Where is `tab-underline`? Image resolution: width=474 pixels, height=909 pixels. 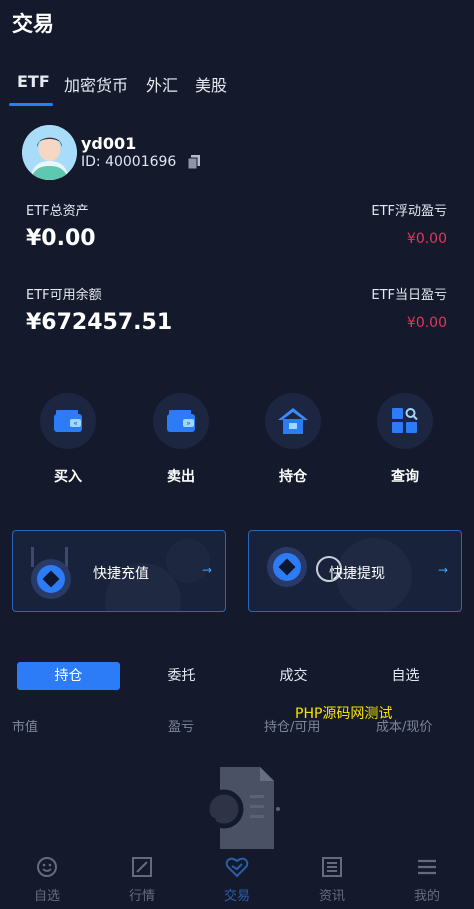 tab-underline is located at coordinates (31, 104).